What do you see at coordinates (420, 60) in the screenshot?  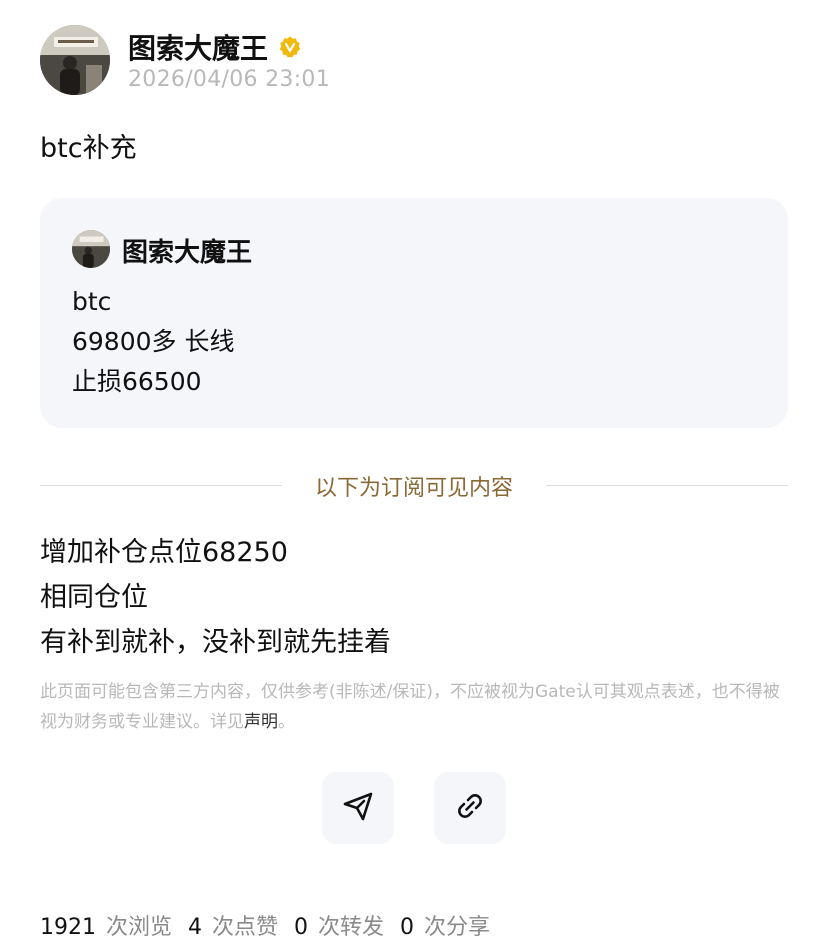 I see `post-header: 图索大魔王 2026/04/06 23:01` at bounding box center [420, 60].